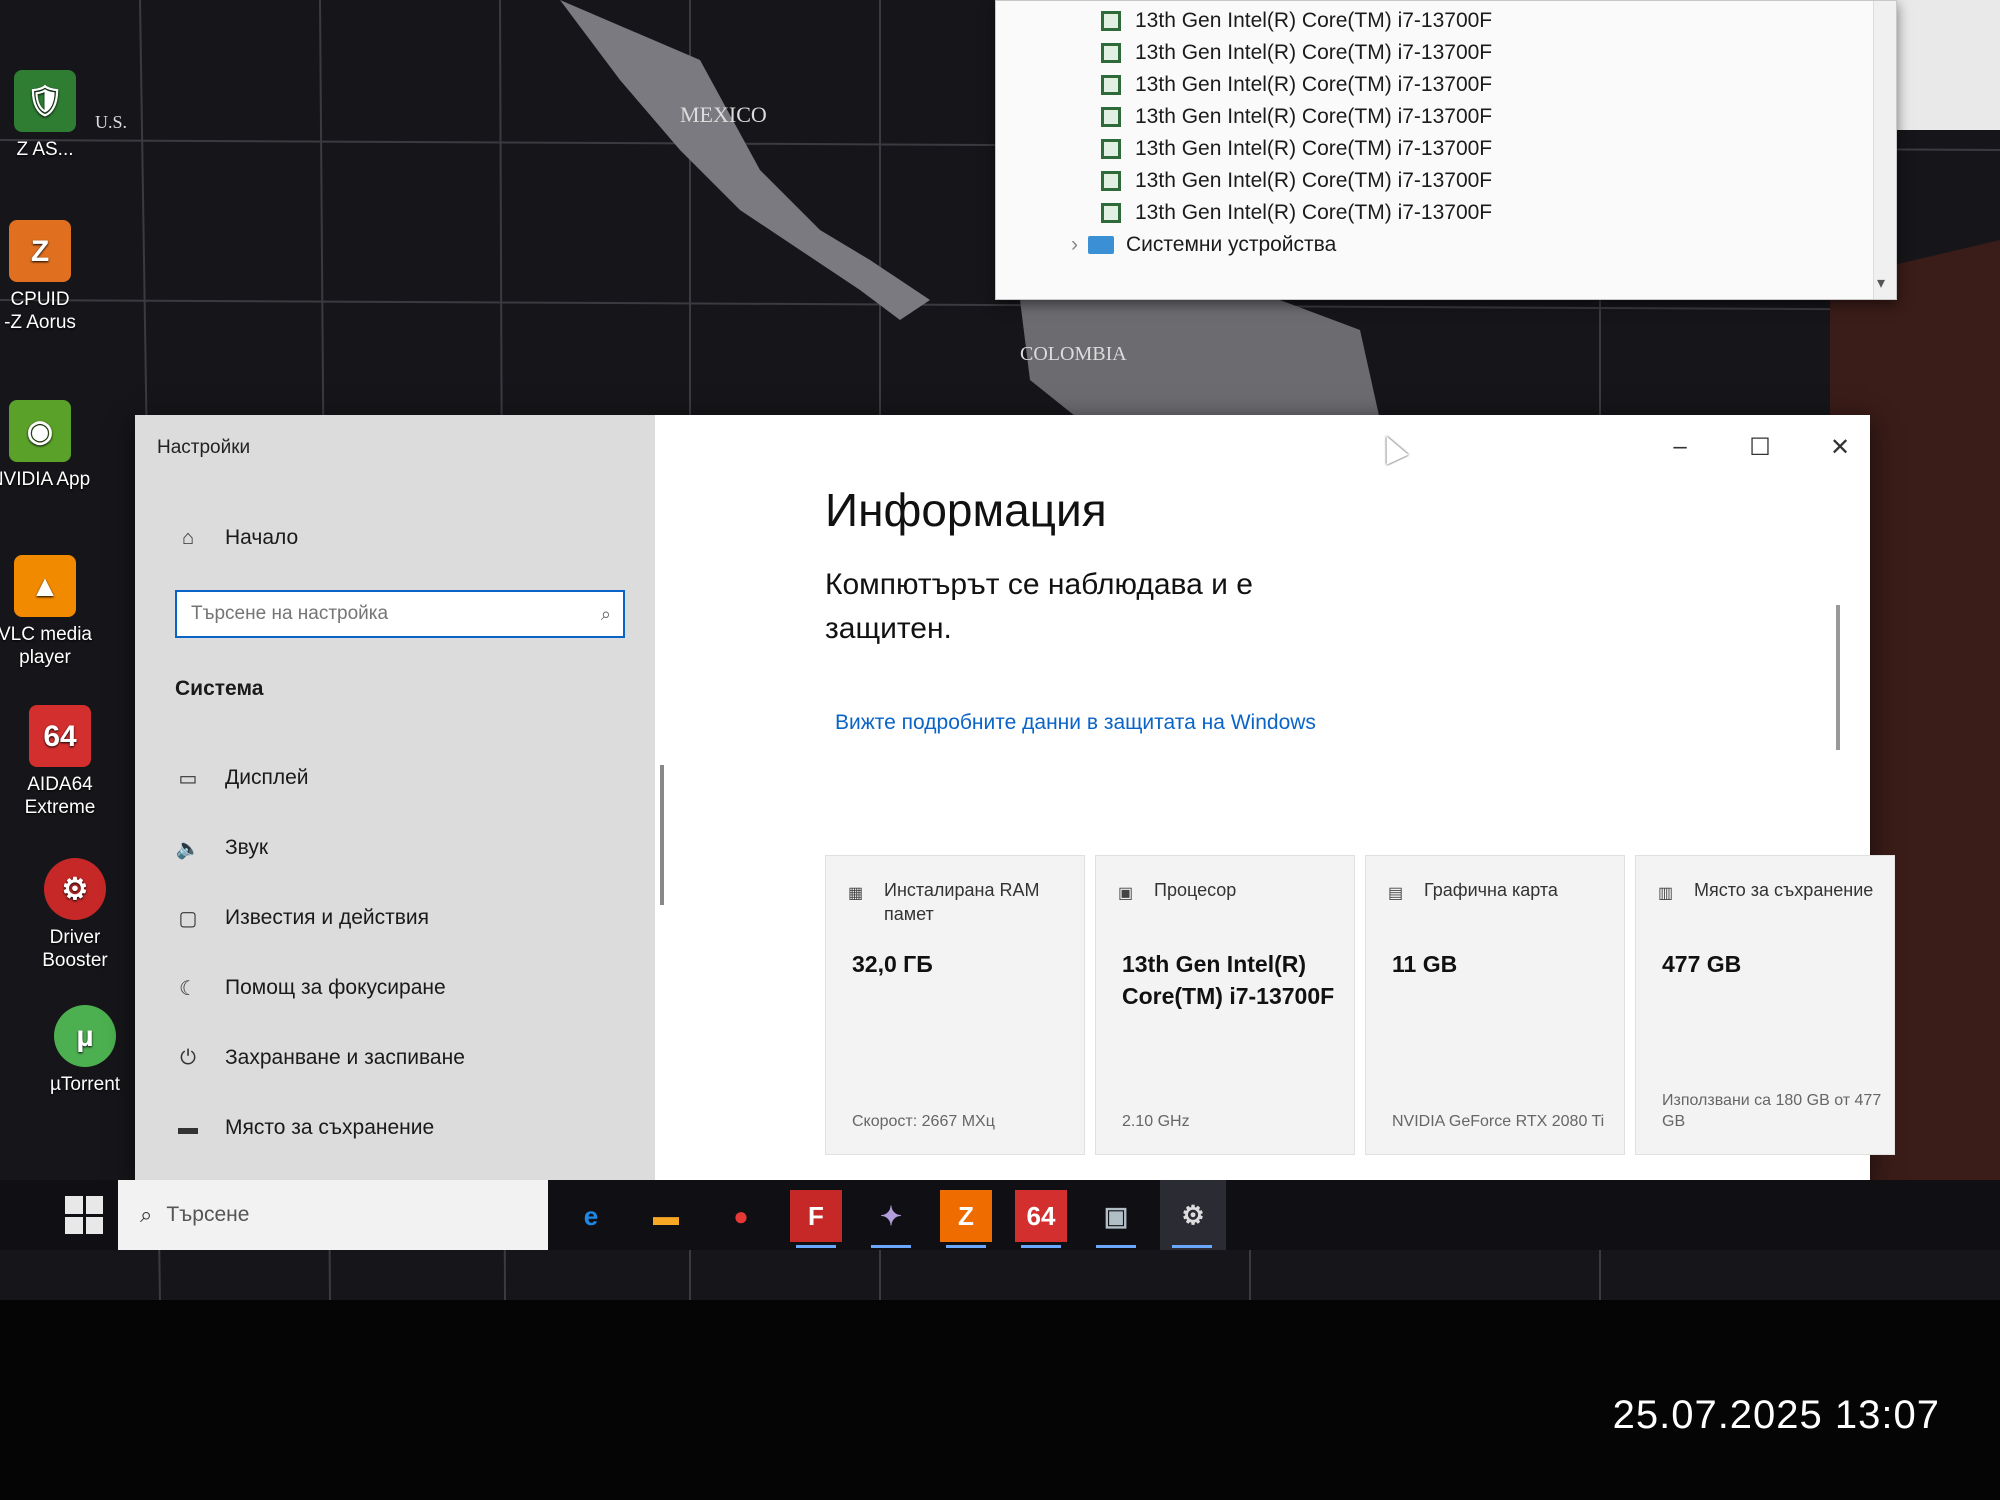  I want to click on spec-card-value: 13th Gen Intel(R) Core(TM) i7-13700F, so click(1228, 980).